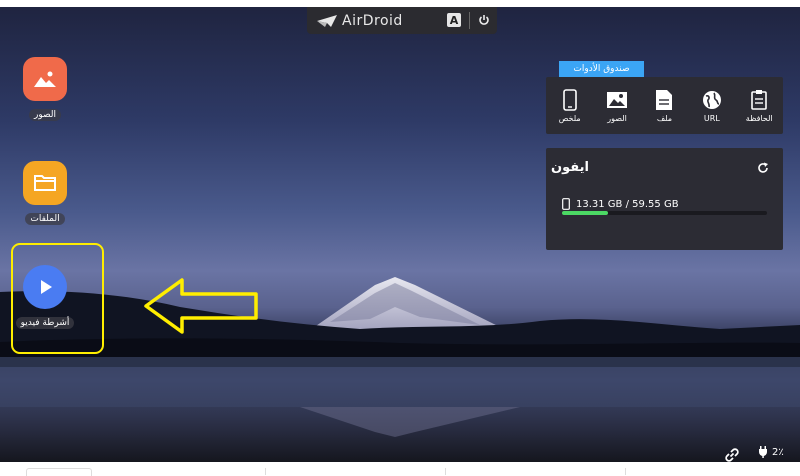  What do you see at coordinates (45, 115) in the screenshot?
I see `app-photos-label: الصور` at bounding box center [45, 115].